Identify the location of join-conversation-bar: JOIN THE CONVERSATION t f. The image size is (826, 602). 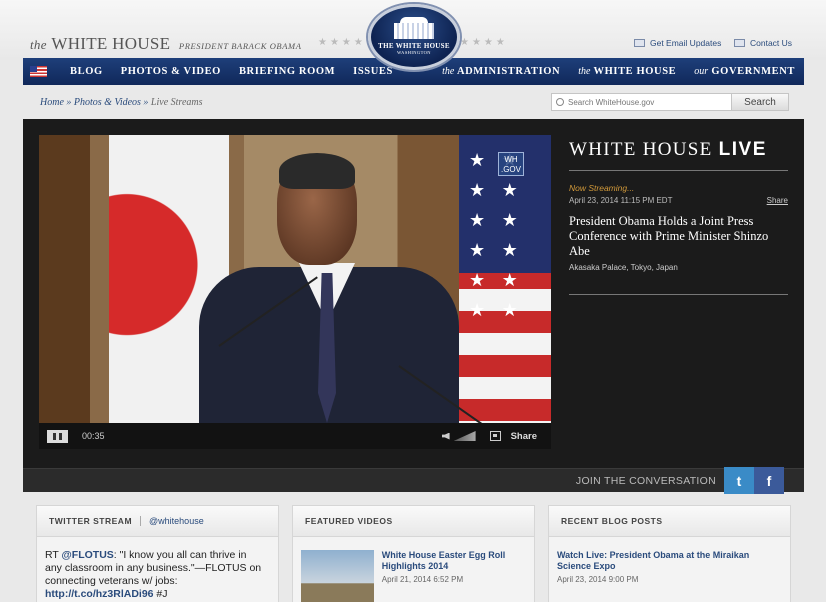
(413, 480).